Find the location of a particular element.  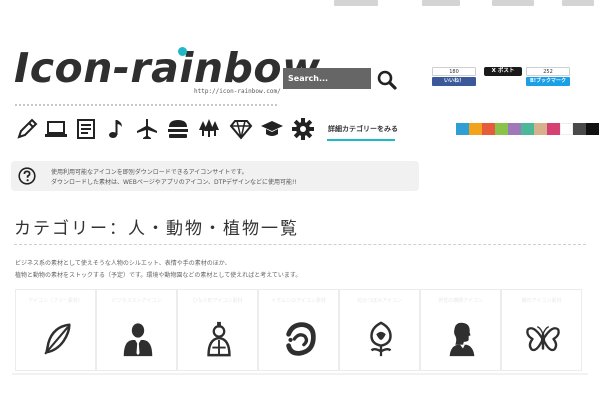

pencil-icon is located at coordinates (27, 128).